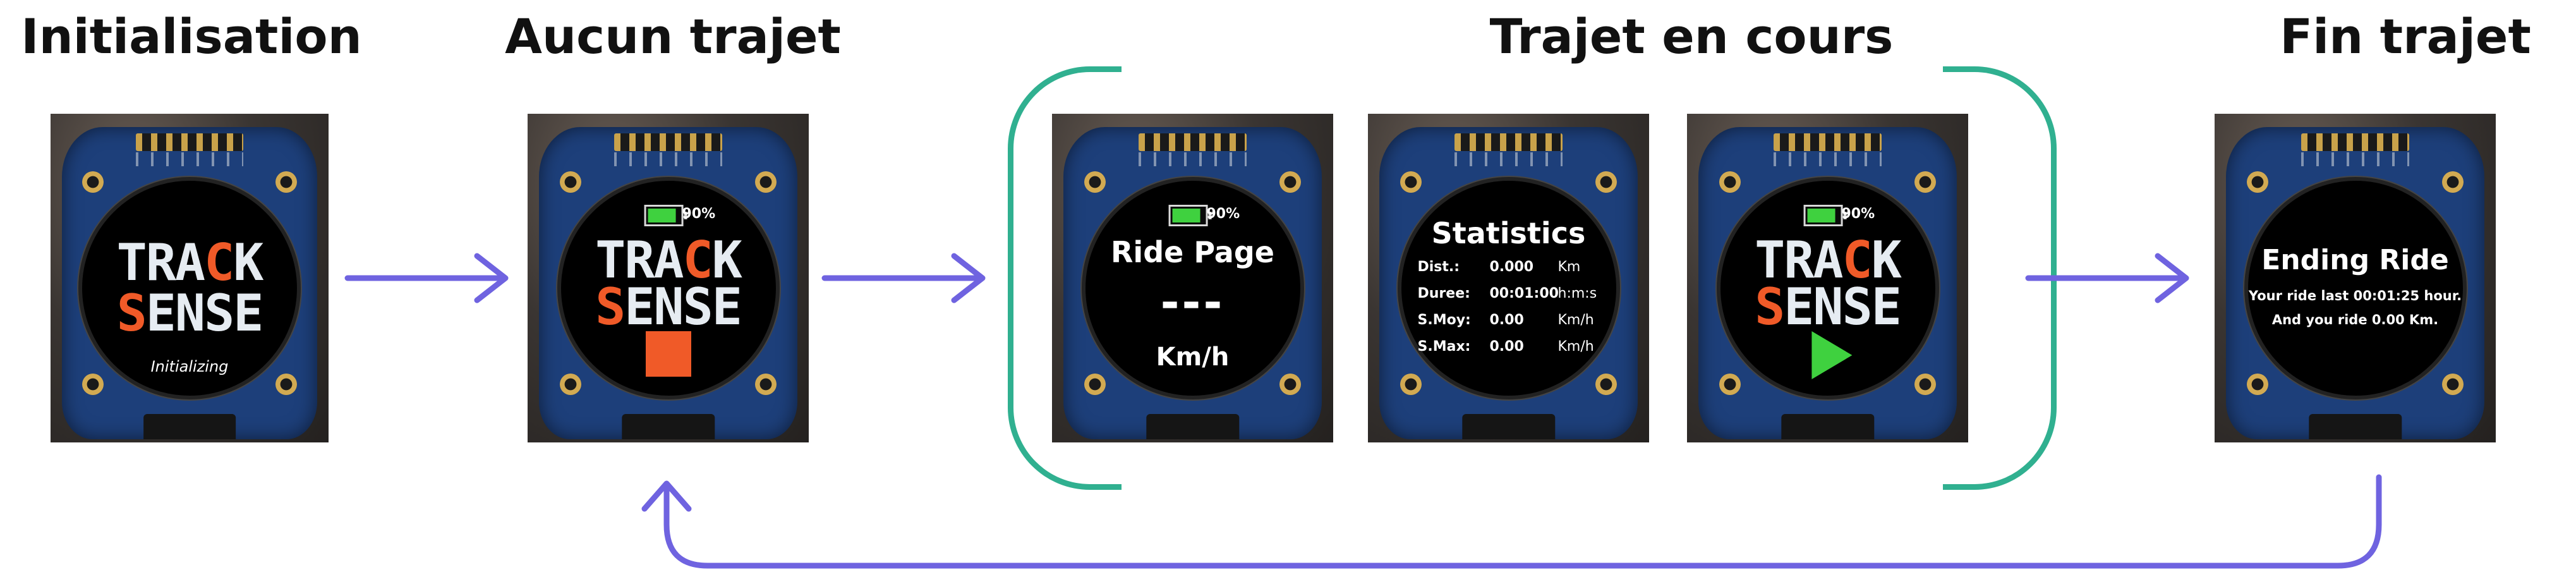  Describe the element at coordinates (1511, 521) in the screenshot. I see `arrow-end-to-idle` at that location.